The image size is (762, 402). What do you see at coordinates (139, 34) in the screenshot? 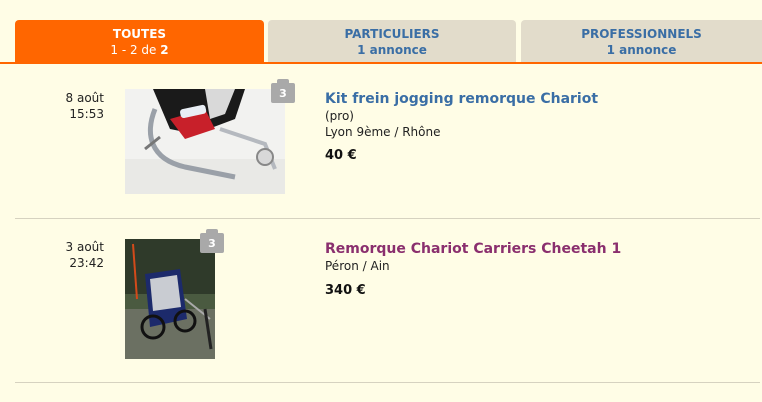
I see `tab-all-label: TOUTES` at bounding box center [139, 34].